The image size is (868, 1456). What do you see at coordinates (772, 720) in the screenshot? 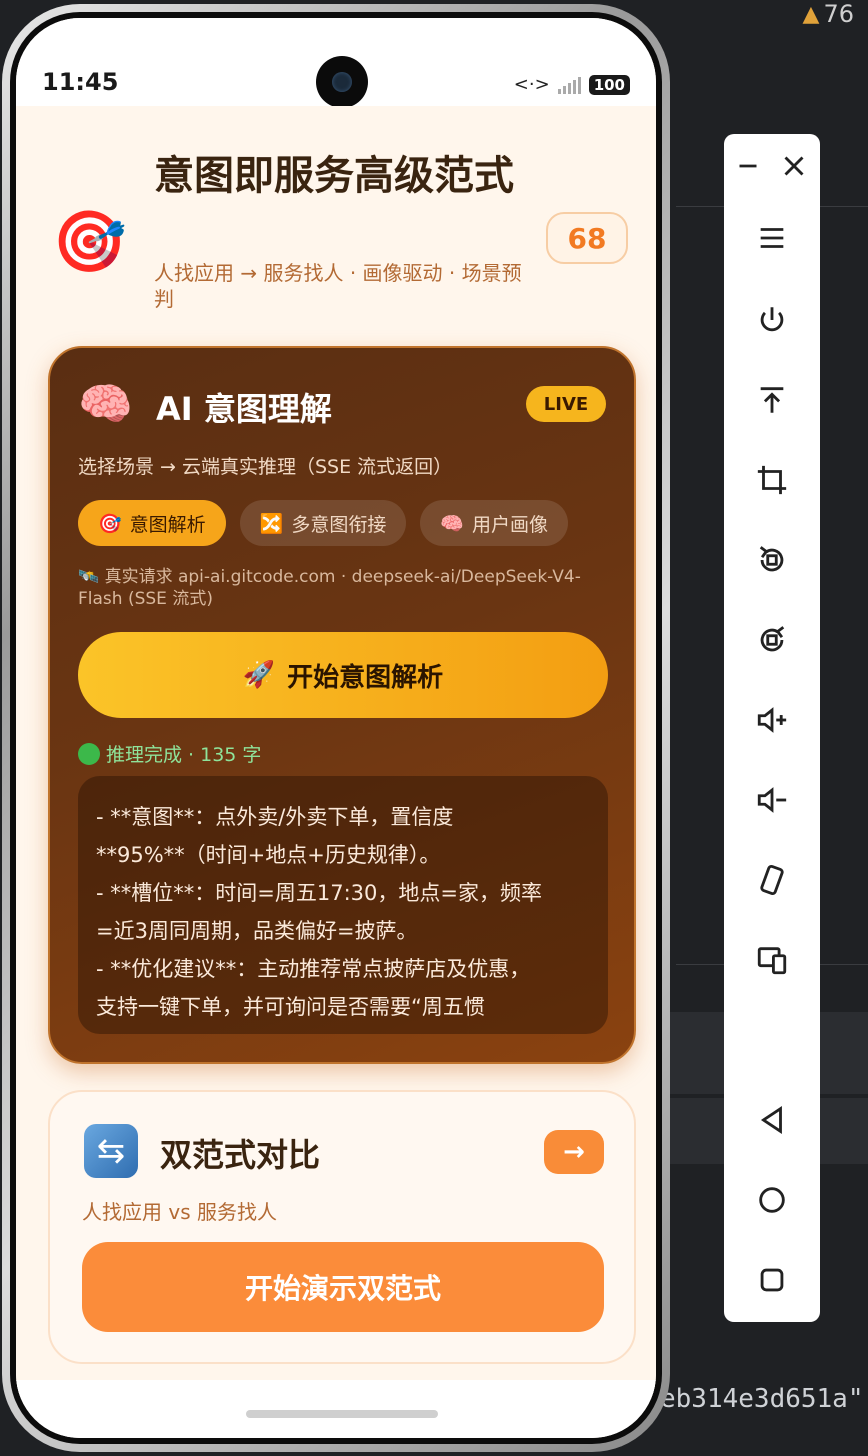
I see `volume-up-icon` at bounding box center [772, 720].